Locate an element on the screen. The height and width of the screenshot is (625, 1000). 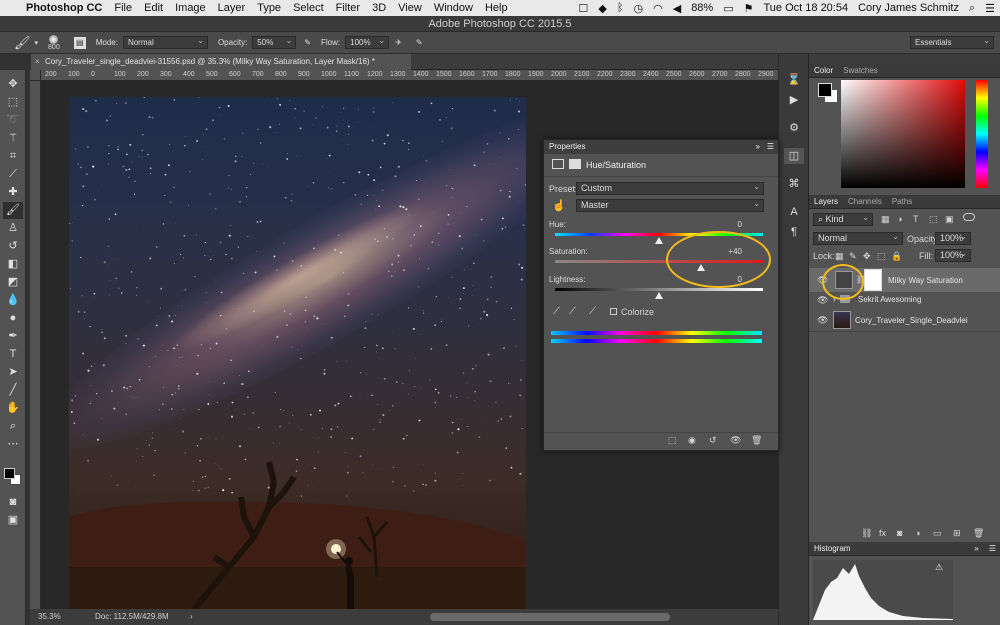
notification-icon: ☐ is located at coordinates (584, 8).